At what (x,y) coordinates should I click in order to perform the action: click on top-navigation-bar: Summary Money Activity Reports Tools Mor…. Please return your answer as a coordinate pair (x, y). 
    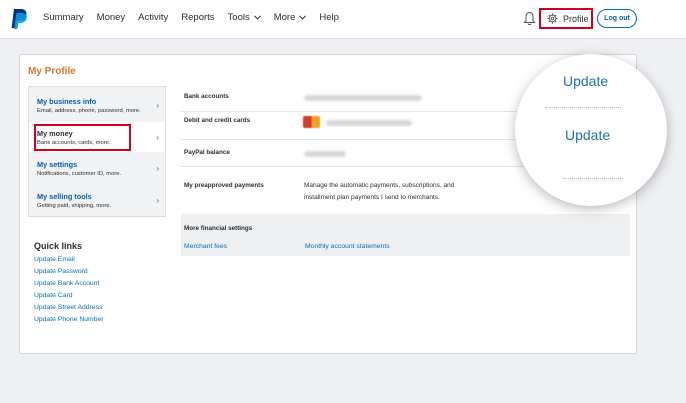
    Looking at the image, I should click on (343, 19).